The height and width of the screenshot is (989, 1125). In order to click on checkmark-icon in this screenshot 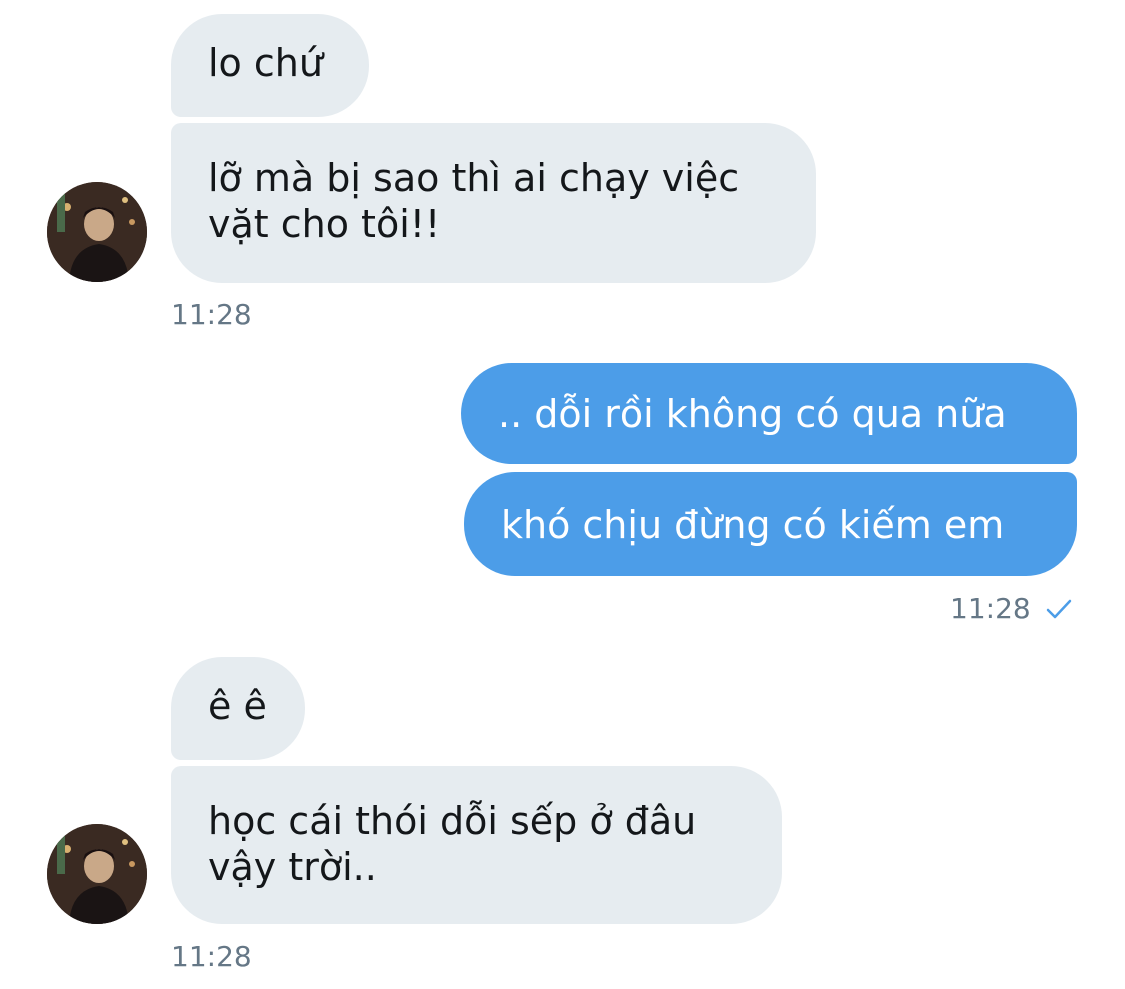, I will do `click(1059, 609)`.